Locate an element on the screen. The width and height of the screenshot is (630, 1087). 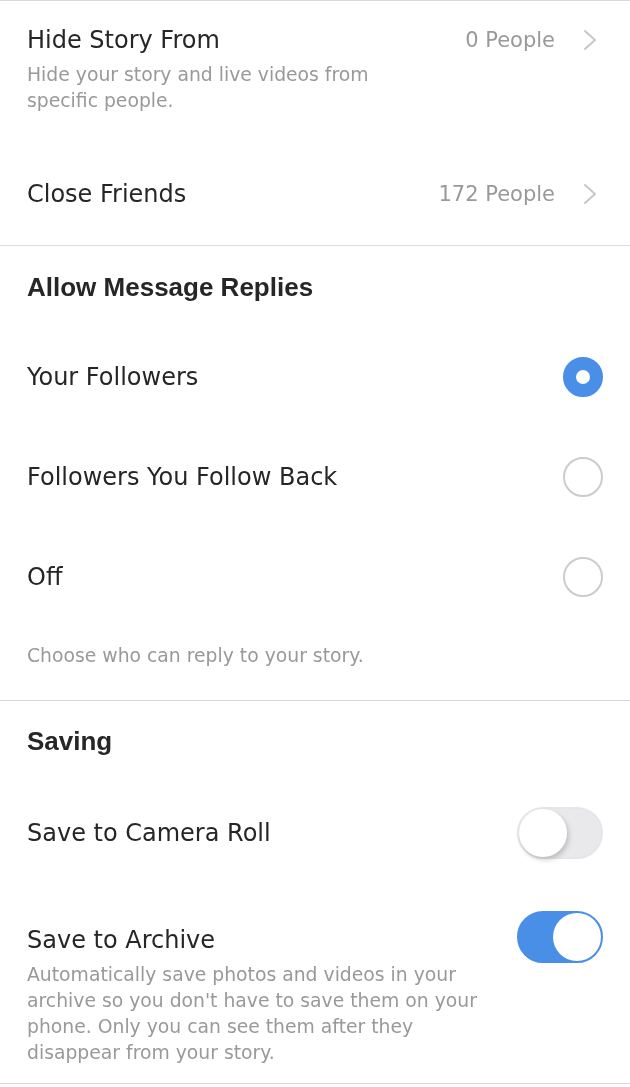
toggle-label: Save to Camera Roll is located at coordinates (149, 833).